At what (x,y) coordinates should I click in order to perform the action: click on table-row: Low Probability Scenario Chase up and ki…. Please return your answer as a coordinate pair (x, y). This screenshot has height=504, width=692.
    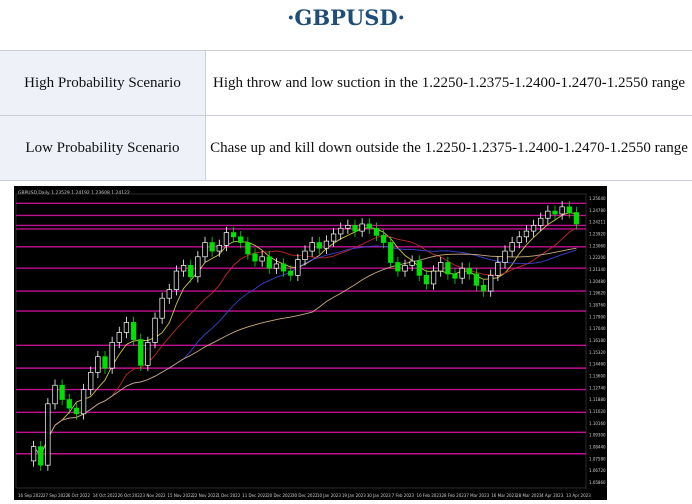
    Looking at the image, I should click on (346, 148).